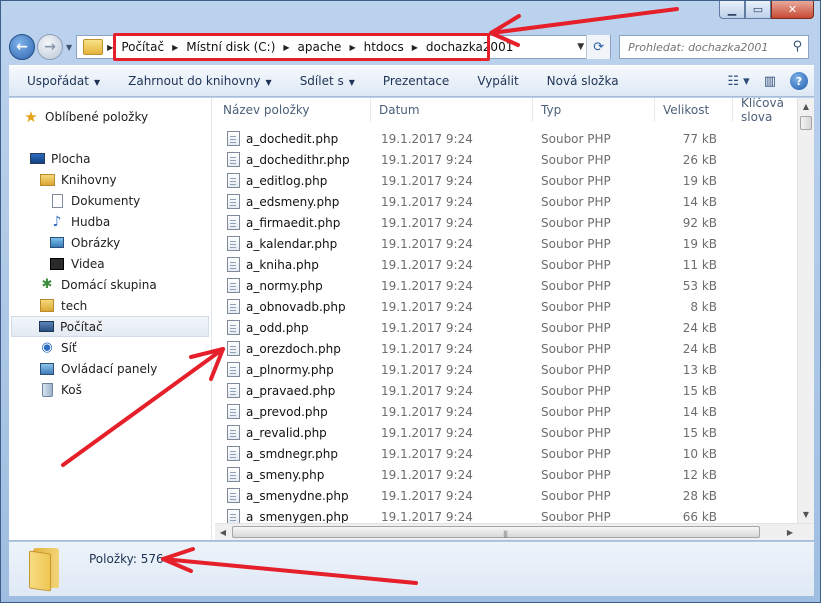 This screenshot has height=603, width=821. I want to click on minimize-button: ▁, so click(732, 10).